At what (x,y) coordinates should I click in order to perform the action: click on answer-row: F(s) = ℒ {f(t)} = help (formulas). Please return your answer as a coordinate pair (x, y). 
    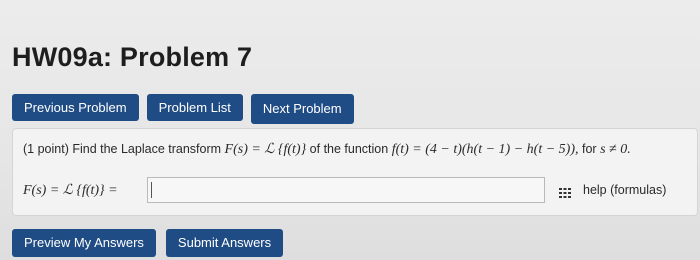
    Looking at the image, I should click on (356, 191).